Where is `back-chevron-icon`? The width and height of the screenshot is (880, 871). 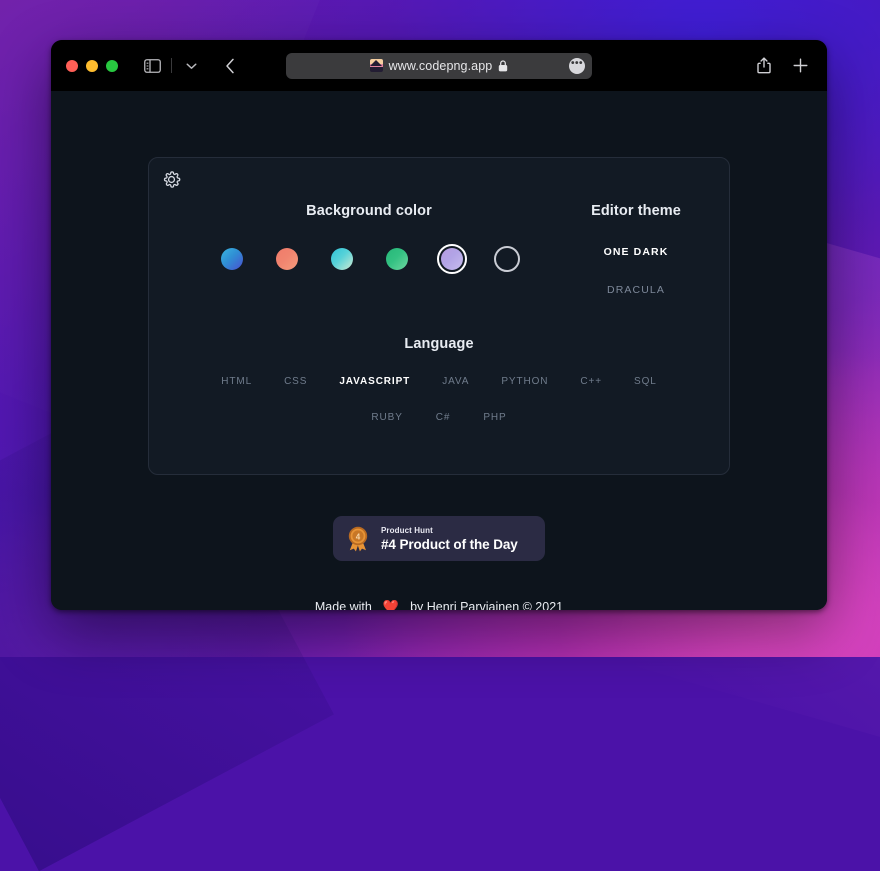 back-chevron-icon is located at coordinates (230, 66).